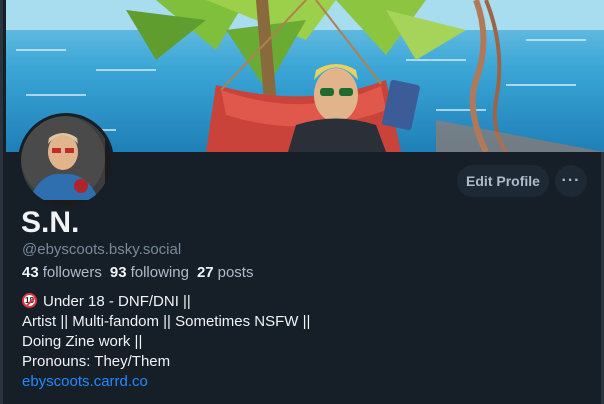  I want to click on display-name: S.N., so click(50, 222).